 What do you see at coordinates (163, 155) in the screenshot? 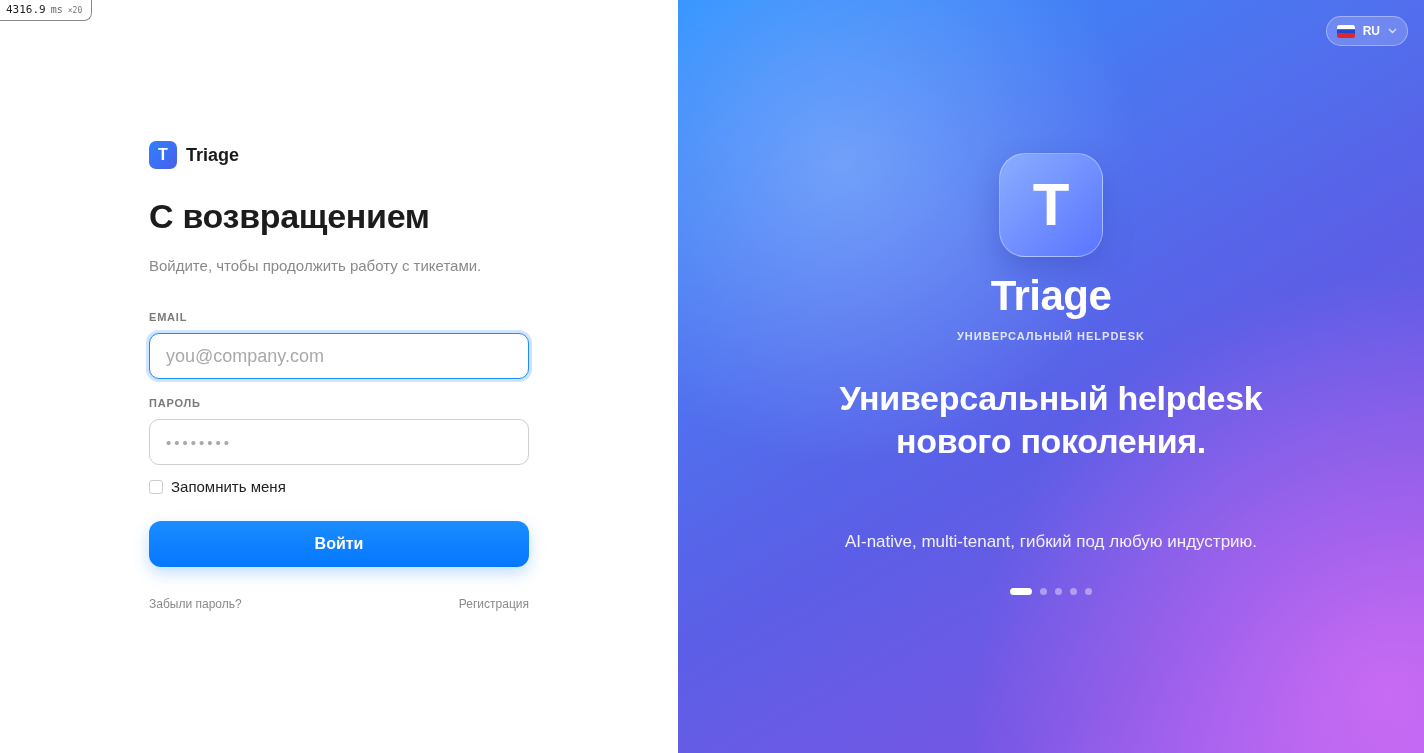
I see `app-logo: T` at bounding box center [163, 155].